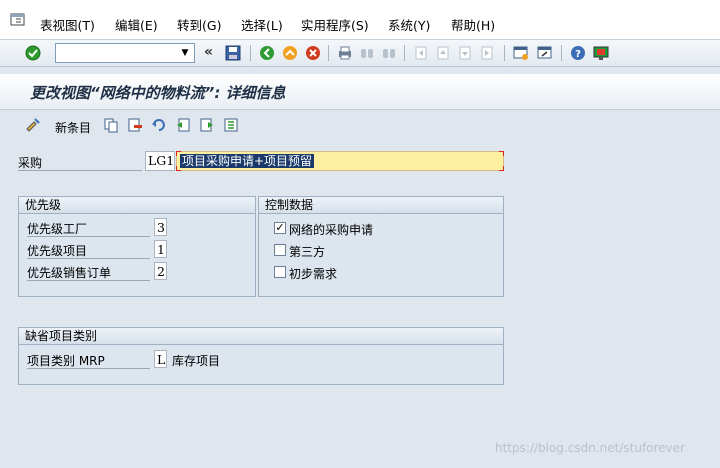 The image size is (720, 468). I want to click on command-field: ▼, so click(125, 53).